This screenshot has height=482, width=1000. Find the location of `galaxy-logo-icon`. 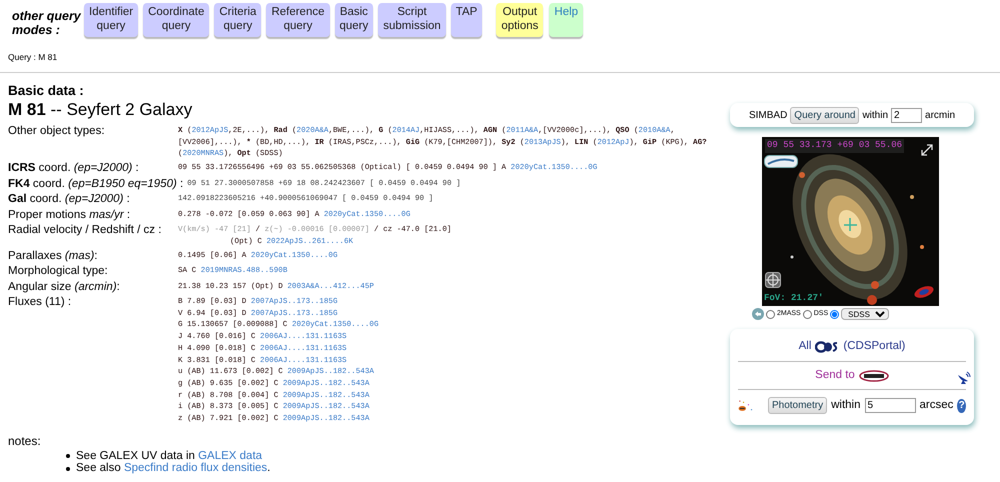

galaxy-logo-icon is located at coordinates (924, 292).